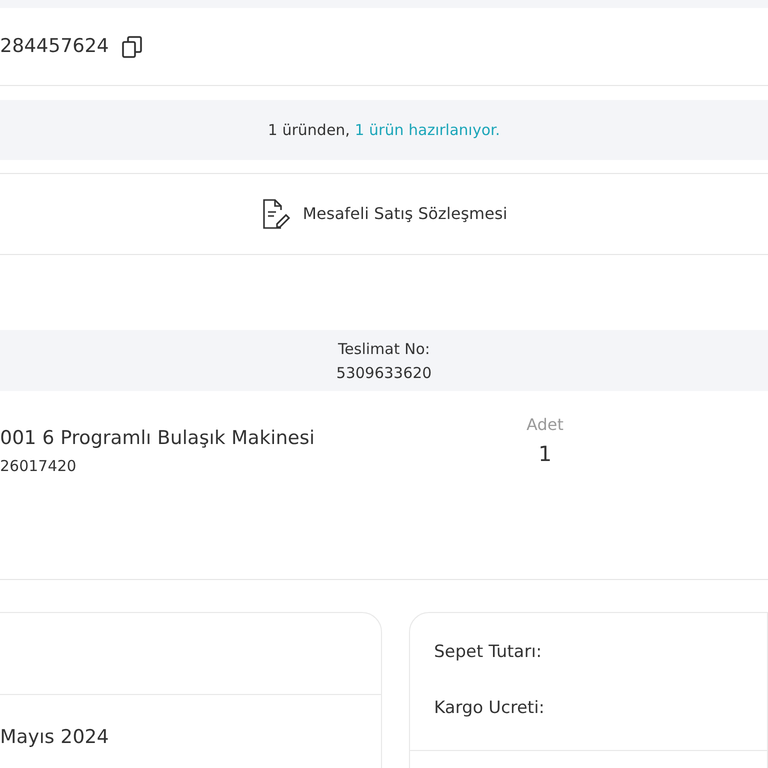 The height and width of the screenshot is (768, 768). What do you see at coordinates (488, 652) in the screenshot?
I see `summary-label: Sepet Tutarı:` at bounding box center [488, 652].